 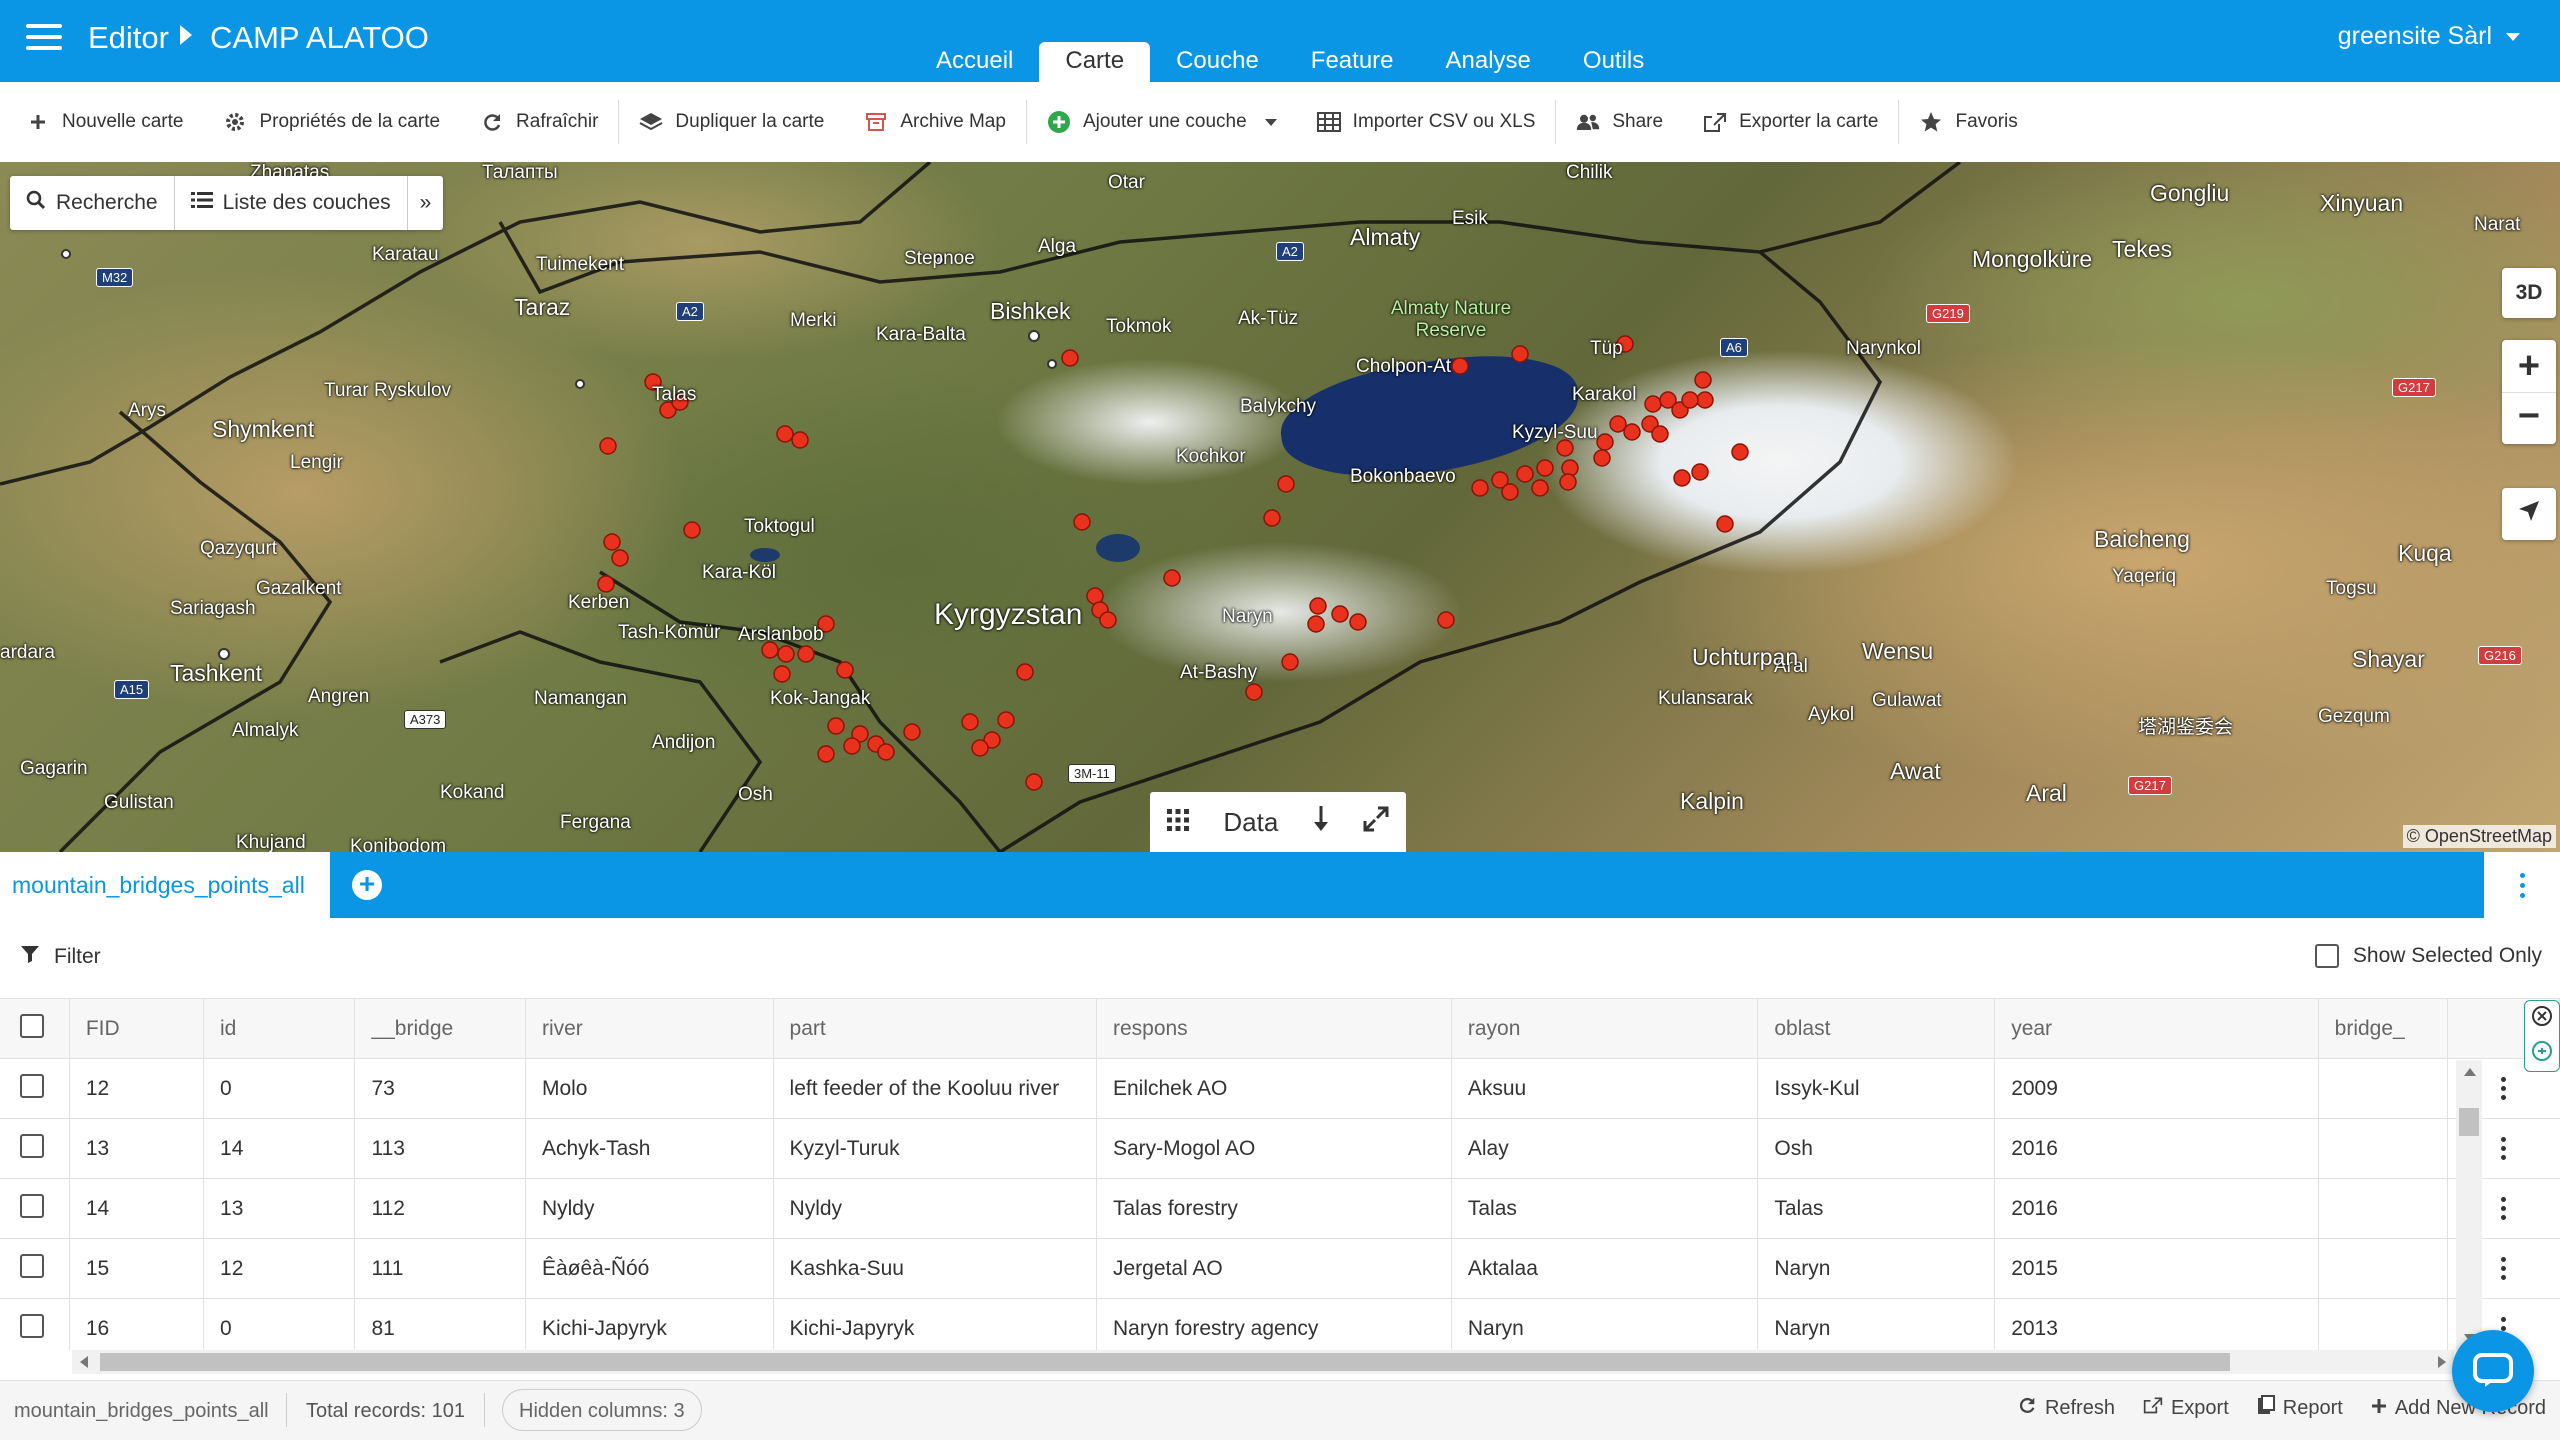 I want to click on table-cell: Aksuu, so click(x=1605, y=1088).